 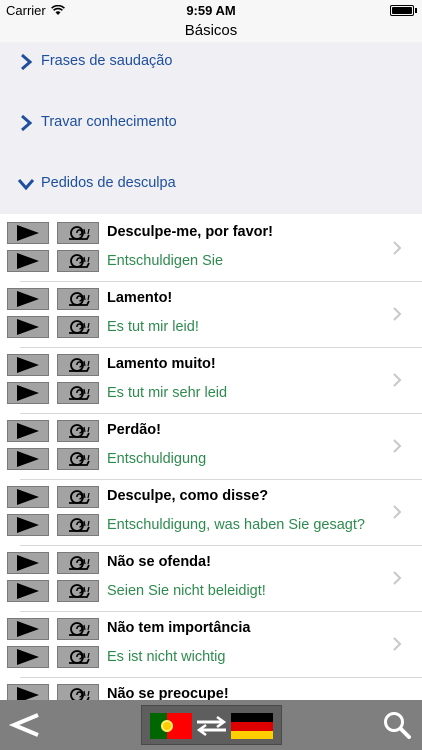 I want to click on phrase-german: Entschuldigung, was haben Sie gesagt?, so click(x=236, y=525).